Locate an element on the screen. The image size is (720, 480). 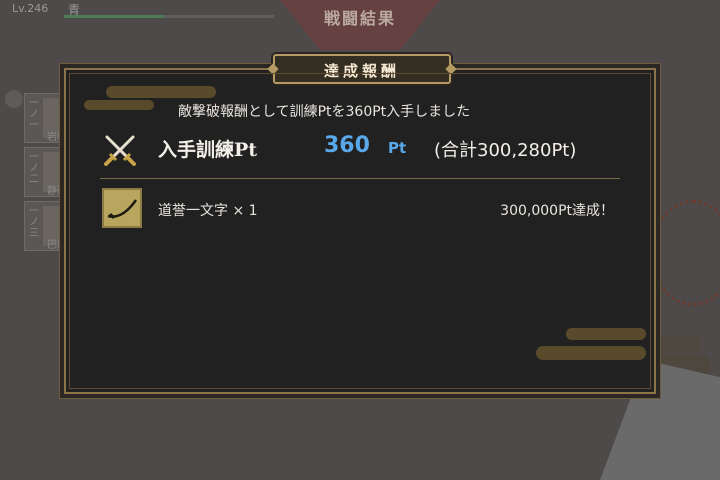
earned-points-unit: Pt is located at coordinates (397, 148).